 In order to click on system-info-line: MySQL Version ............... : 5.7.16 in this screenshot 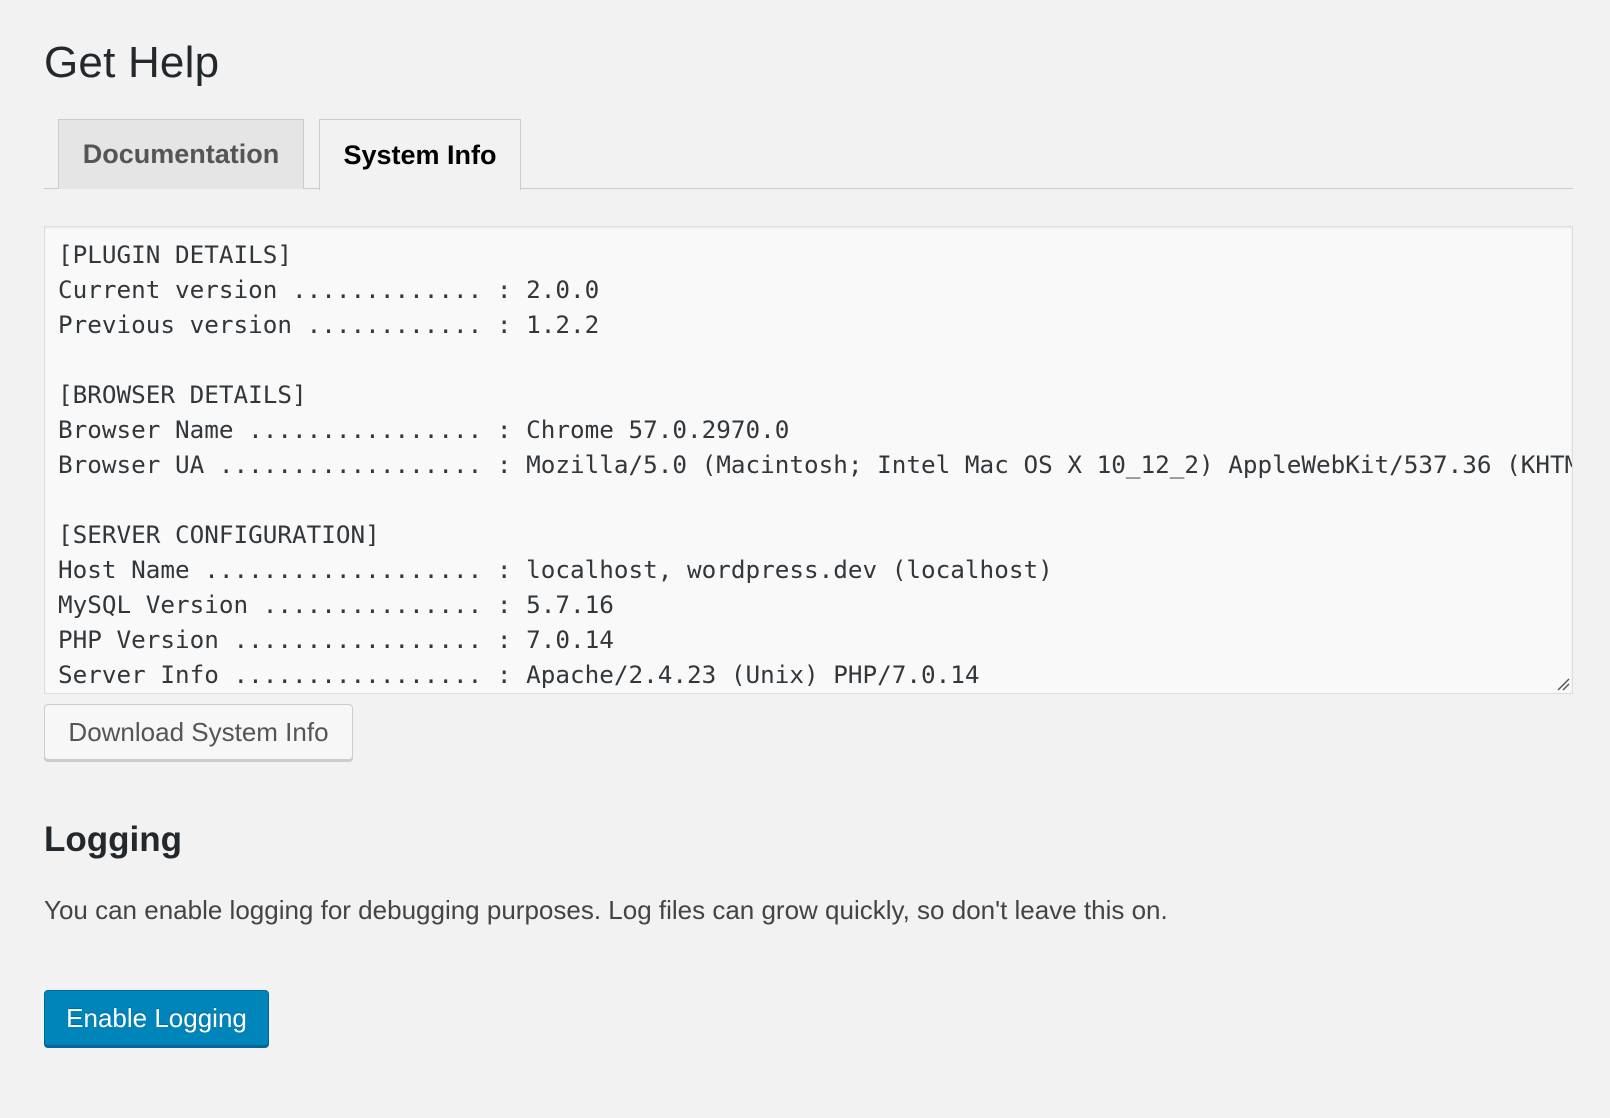, I will do `click(336, 604)`.